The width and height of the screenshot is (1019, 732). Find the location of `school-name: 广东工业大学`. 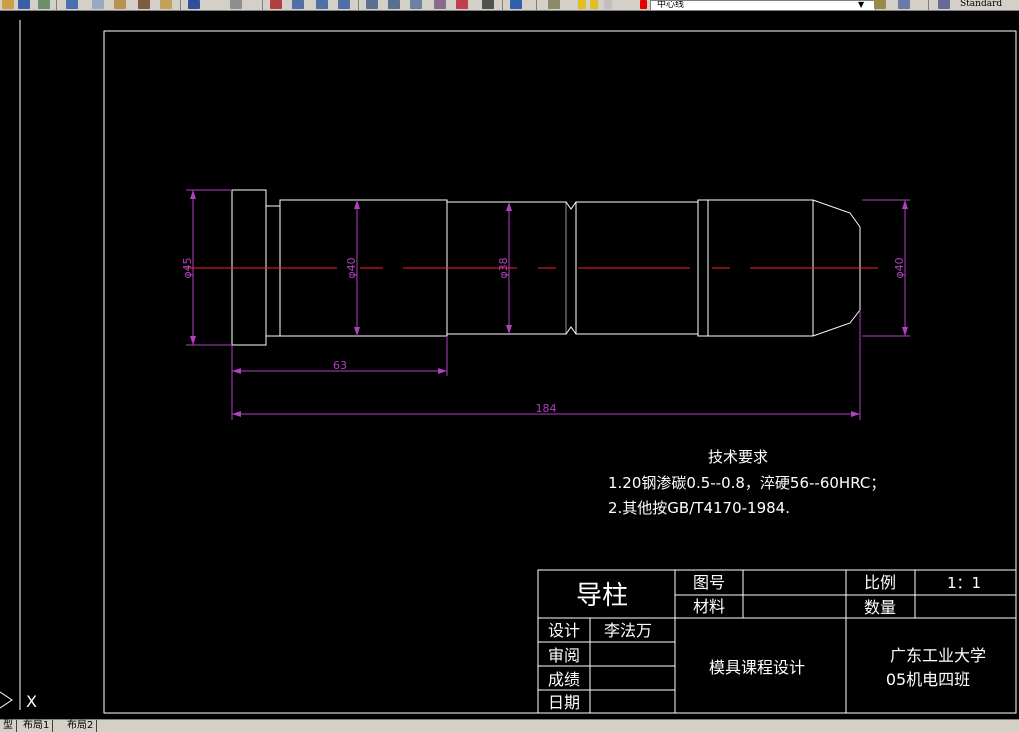

school-name: 广东工业大学 is located at coordinates (938, 655).